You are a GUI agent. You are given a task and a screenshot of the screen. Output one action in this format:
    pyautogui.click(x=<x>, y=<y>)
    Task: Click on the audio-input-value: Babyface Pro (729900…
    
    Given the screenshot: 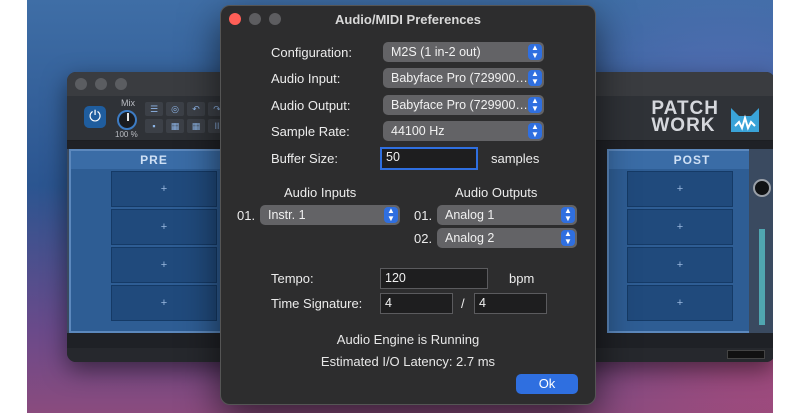 What is the action you would take?
    pyautogui.click(x=459, y=78)
    